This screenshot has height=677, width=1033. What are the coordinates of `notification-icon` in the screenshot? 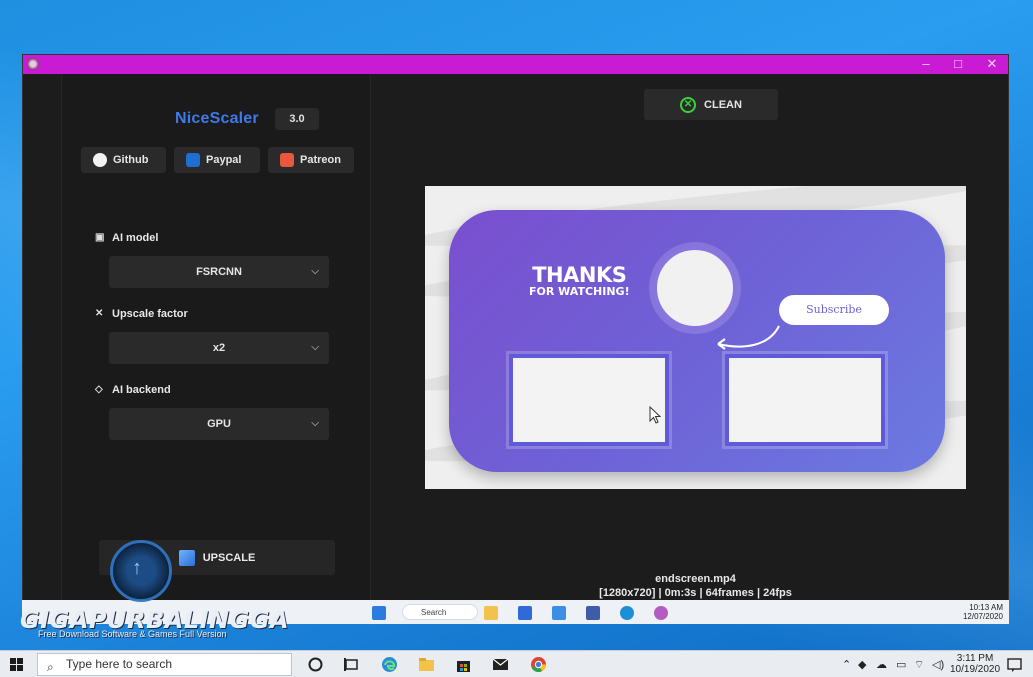 It's located at (1014, 664).